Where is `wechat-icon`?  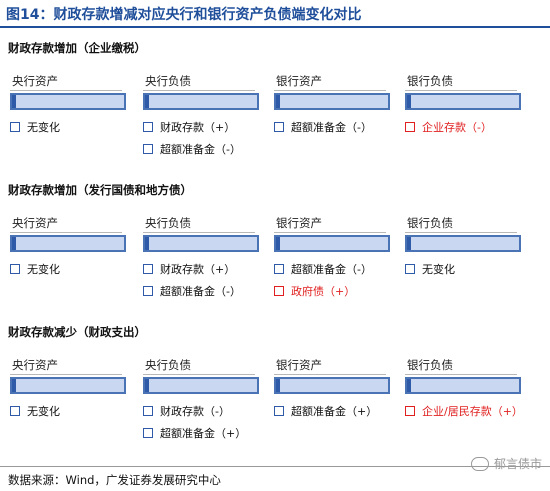 wechat-icon is located at coordinates (479, 463).